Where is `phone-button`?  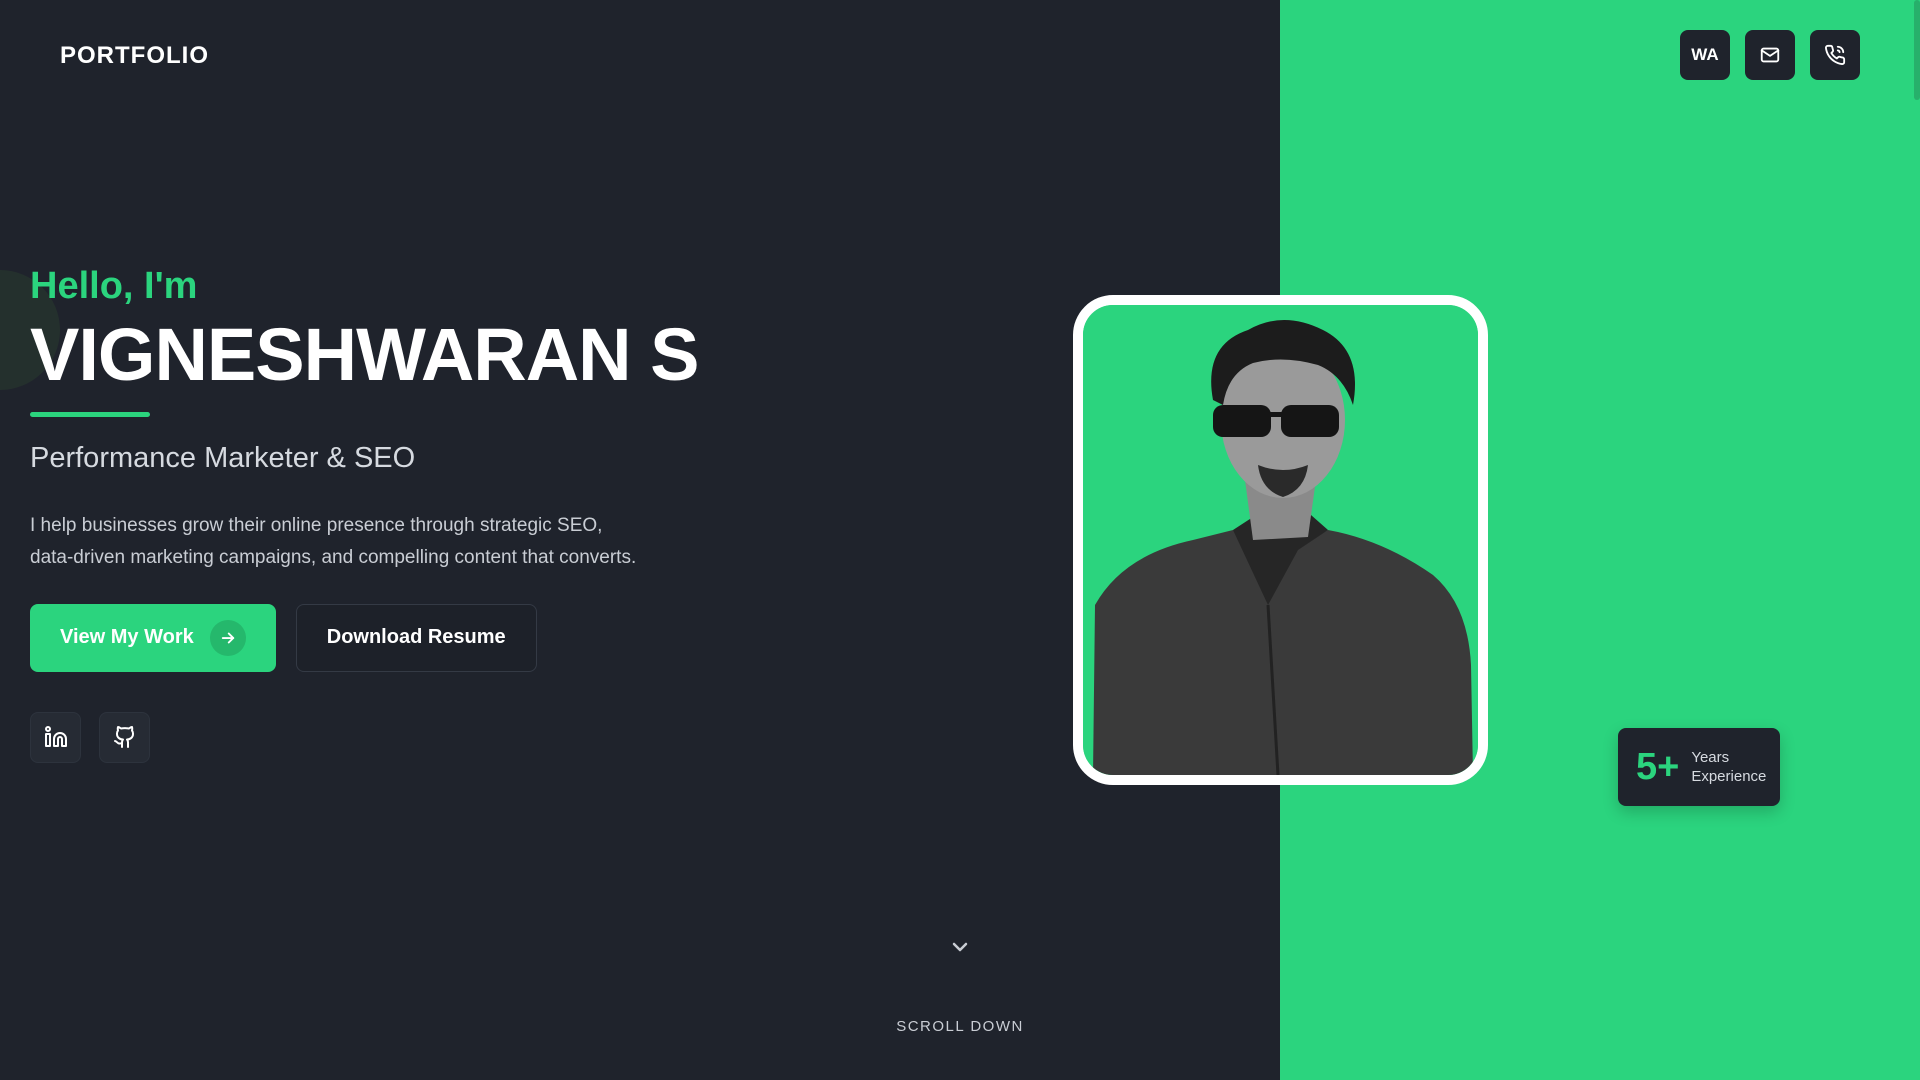
phone-button is located at coordinates (1835, 55).